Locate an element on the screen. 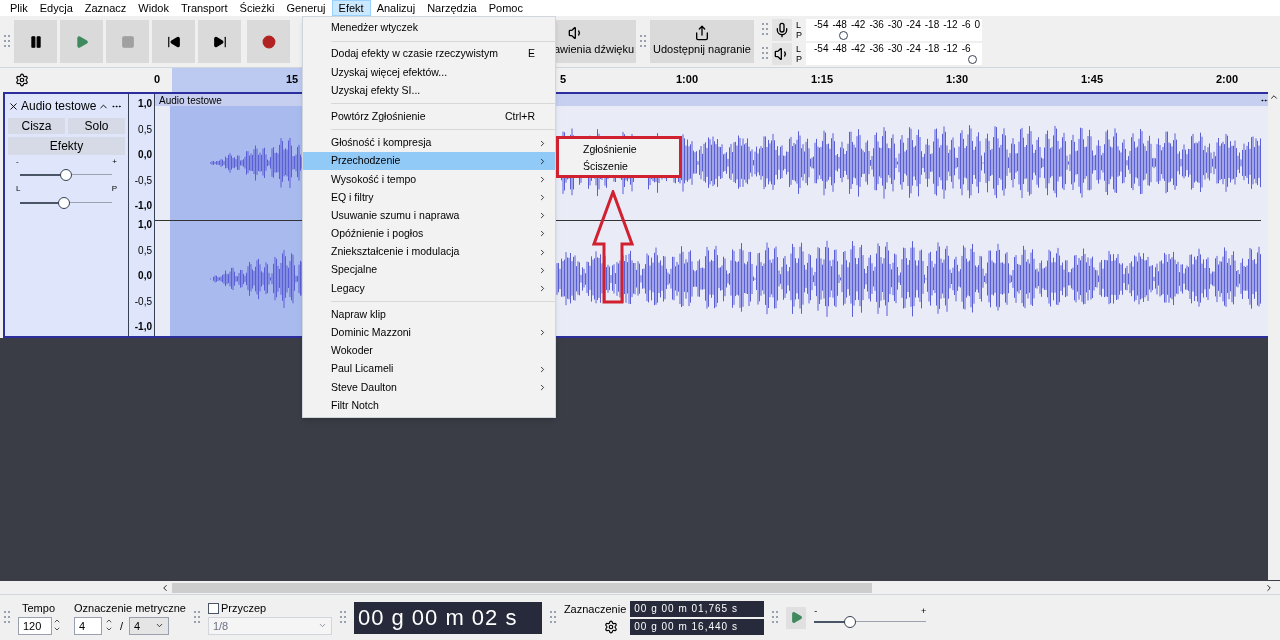 The image size is (1280, 640). menu-bar-item: Edycja is located at coordinates (56, 8).